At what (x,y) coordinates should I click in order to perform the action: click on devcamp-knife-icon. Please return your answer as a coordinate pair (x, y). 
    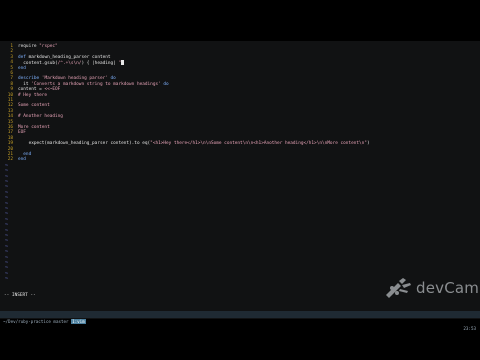
    Looking at the image, I should click on (398, 288).